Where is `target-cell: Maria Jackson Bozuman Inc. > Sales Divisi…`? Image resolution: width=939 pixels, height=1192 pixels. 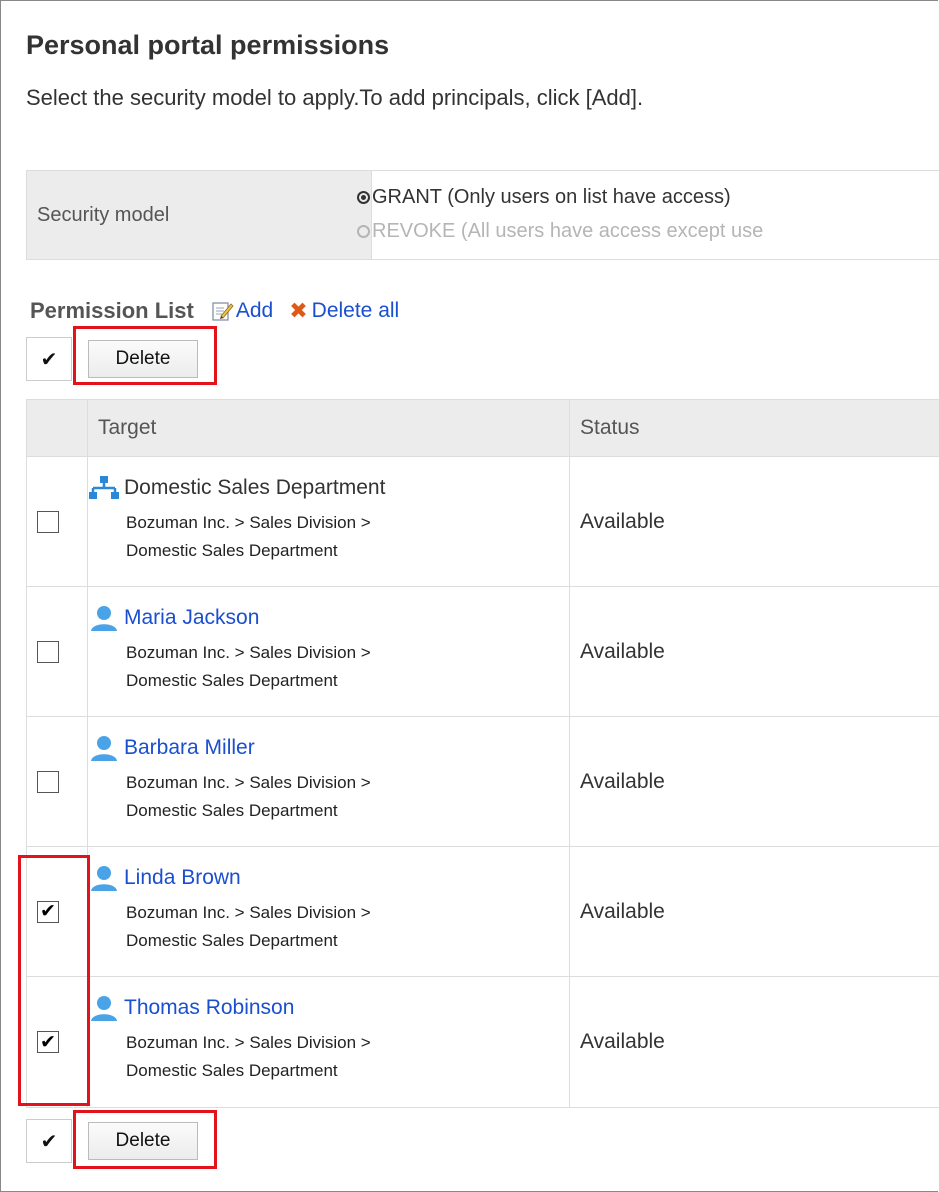 target-cell: Maria Jackson Bozuman Inc. > Sales Divisi… is located at coordinates (328, 651).